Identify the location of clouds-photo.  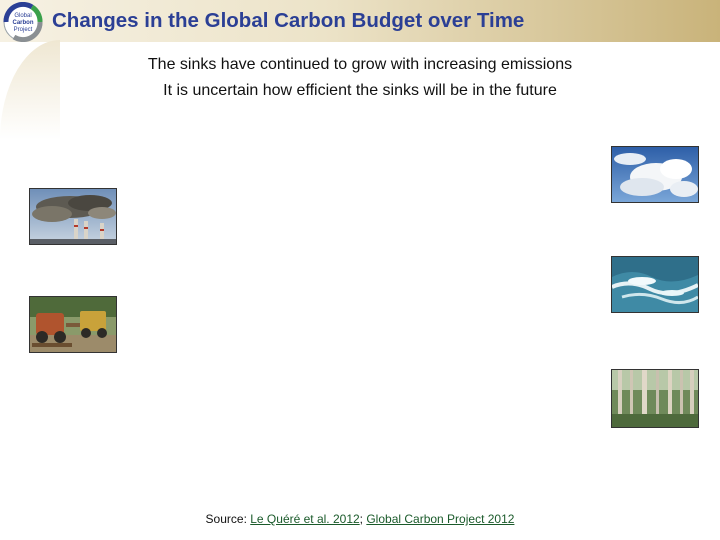
(655, 174).